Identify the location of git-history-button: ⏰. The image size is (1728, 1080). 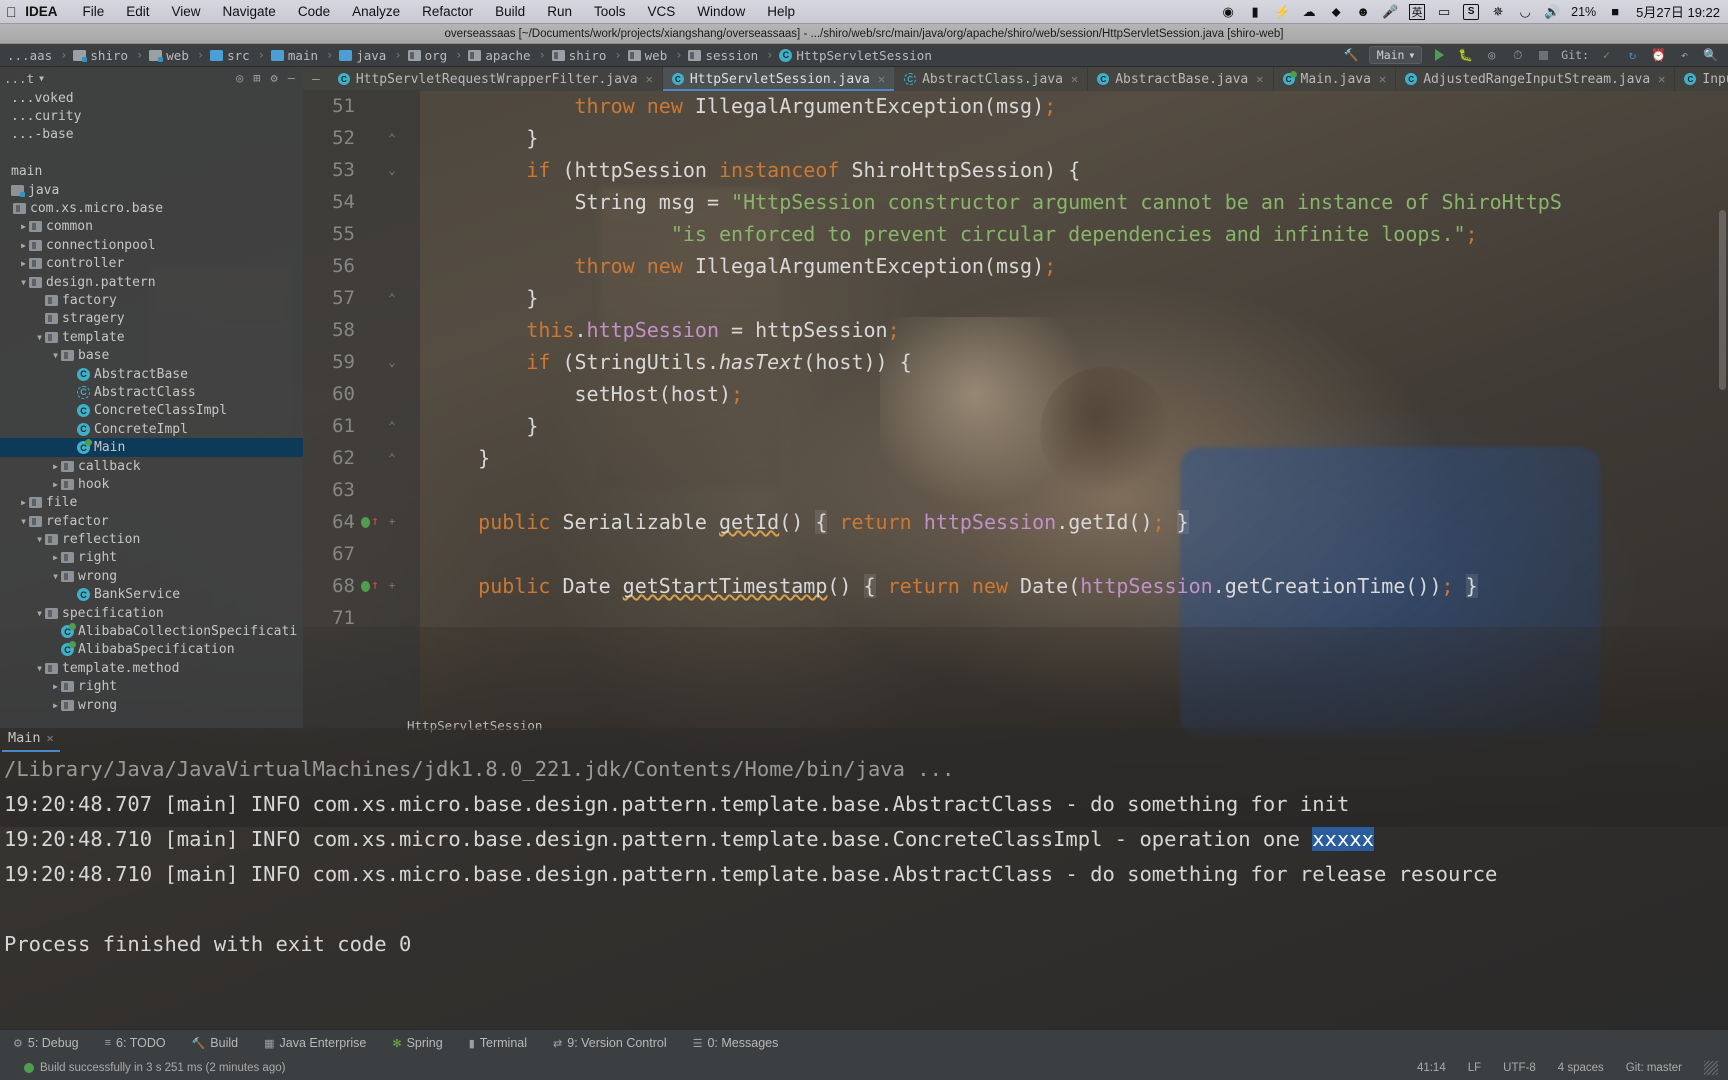
(1658, 55).